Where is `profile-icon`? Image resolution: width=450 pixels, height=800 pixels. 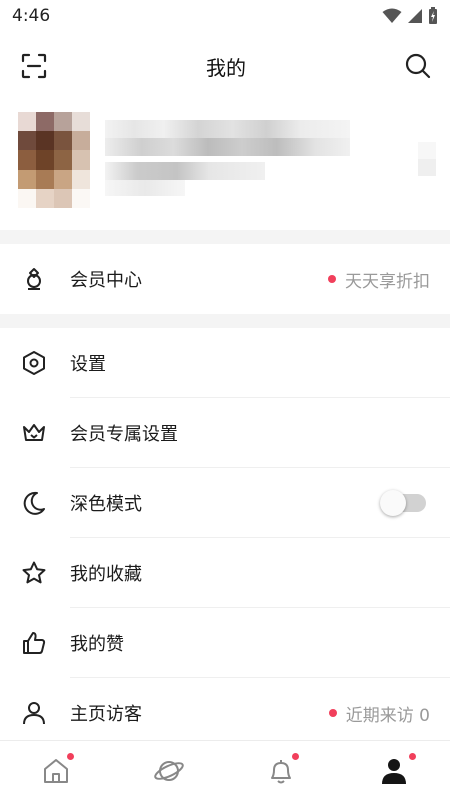
profile-icon is located at coordinates (393, 771).